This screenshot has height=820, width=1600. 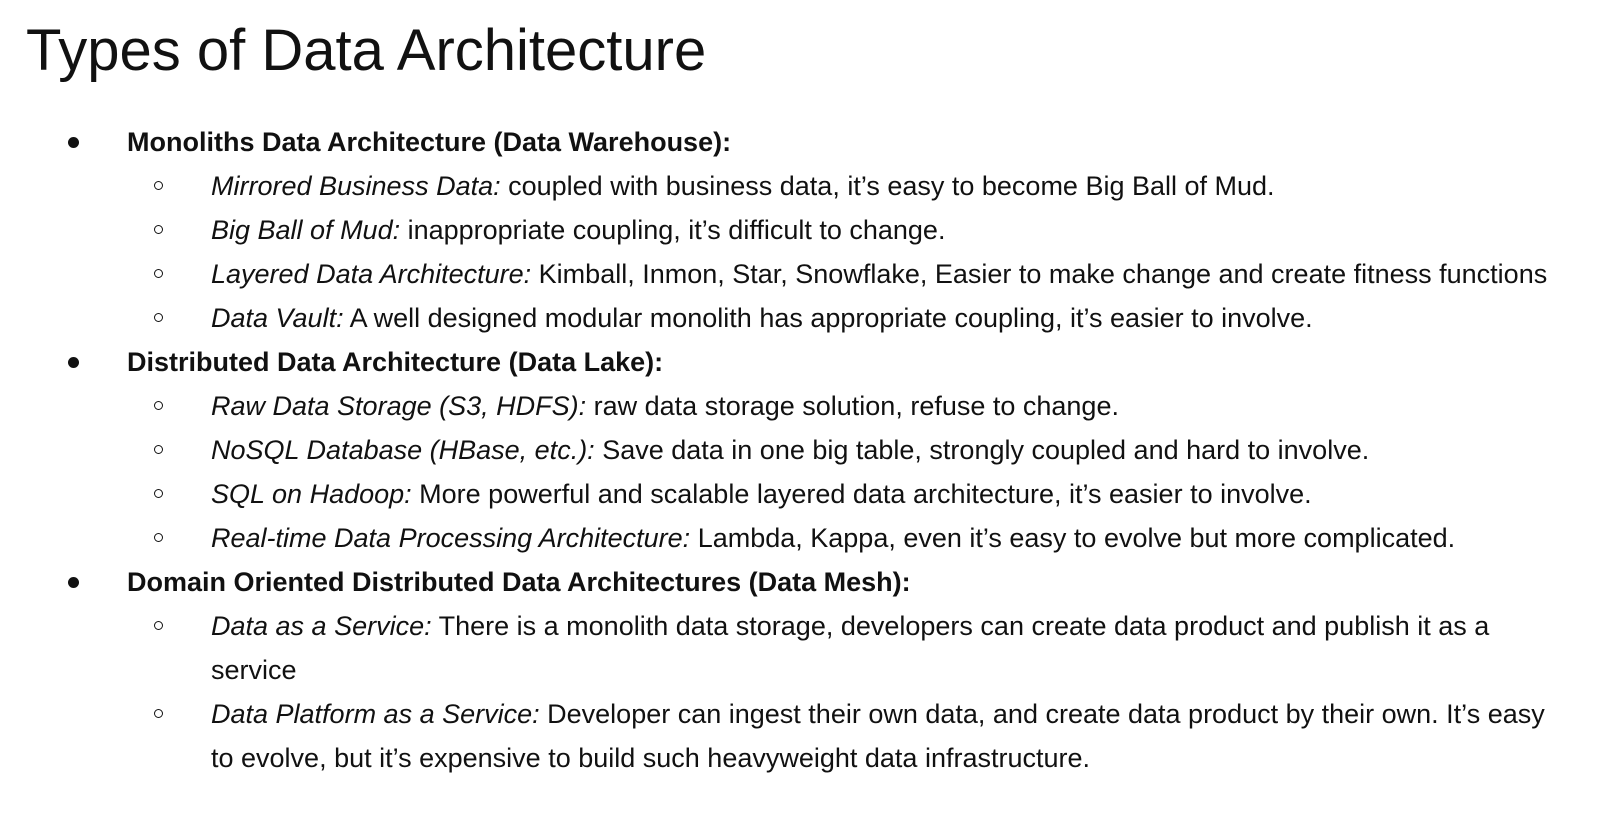 I want to click on item-term: Layered Data Architecture:, so click(x=371, y=274).